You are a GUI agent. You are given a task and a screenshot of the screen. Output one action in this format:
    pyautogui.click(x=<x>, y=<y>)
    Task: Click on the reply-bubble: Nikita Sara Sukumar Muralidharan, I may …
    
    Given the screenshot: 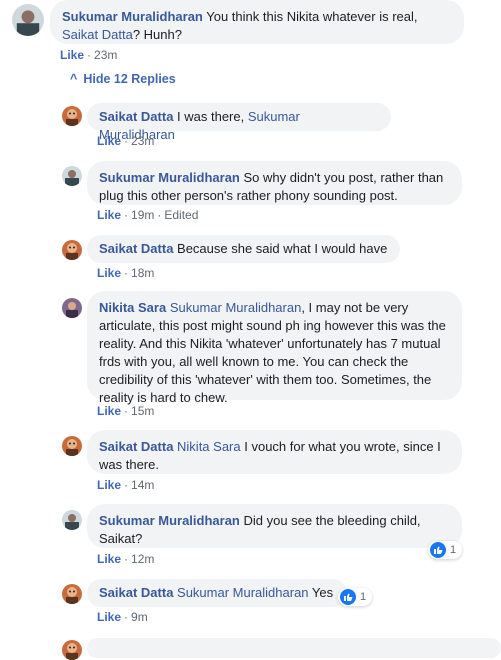 What is the action you would take?
    pyautogui.click(x=274, y=348)
    